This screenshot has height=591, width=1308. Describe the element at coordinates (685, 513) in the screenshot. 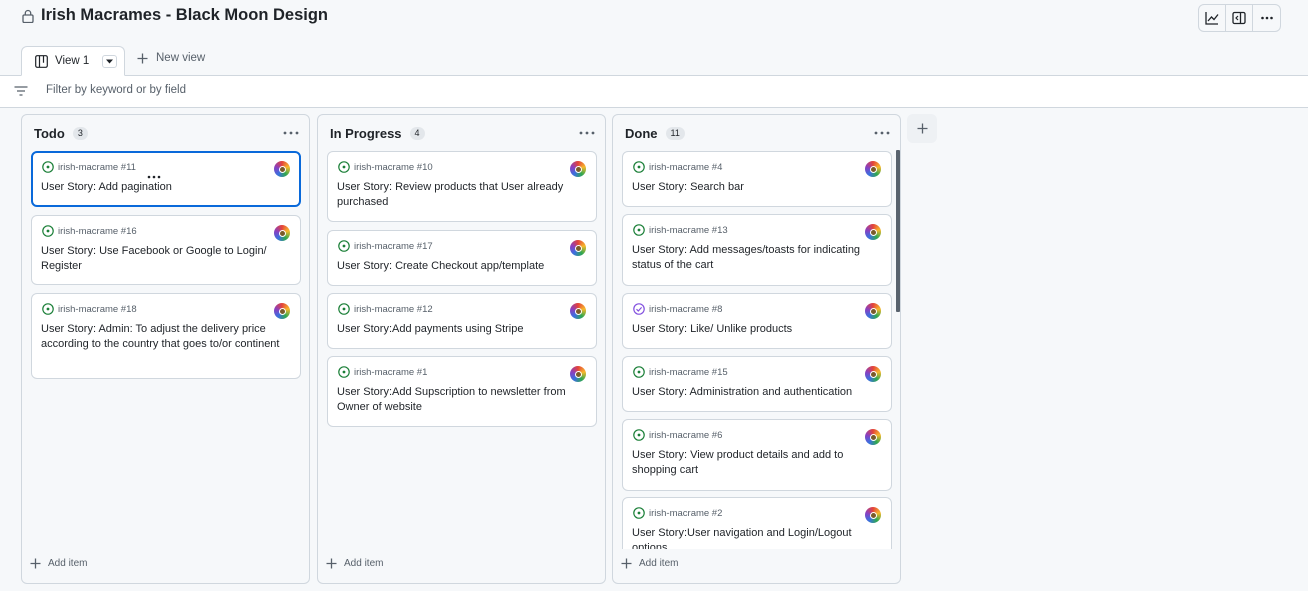

I see `issue-reference: irish-macrame #2` at that location.